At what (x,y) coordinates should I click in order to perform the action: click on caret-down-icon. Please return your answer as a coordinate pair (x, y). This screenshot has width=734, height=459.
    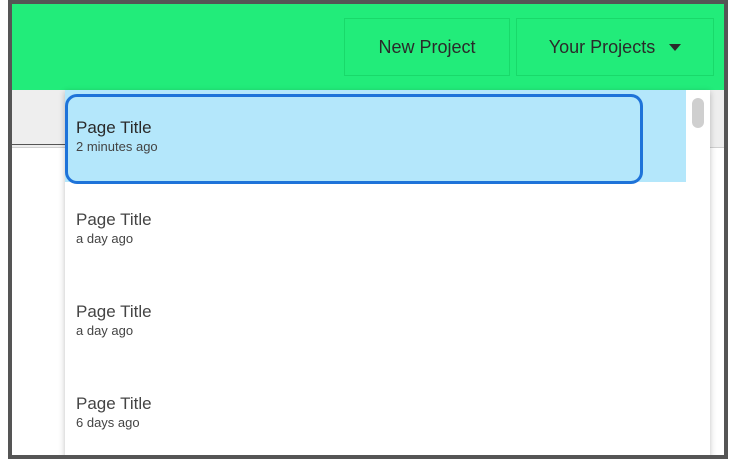
    Looking at the image, I should click on (675, 47).